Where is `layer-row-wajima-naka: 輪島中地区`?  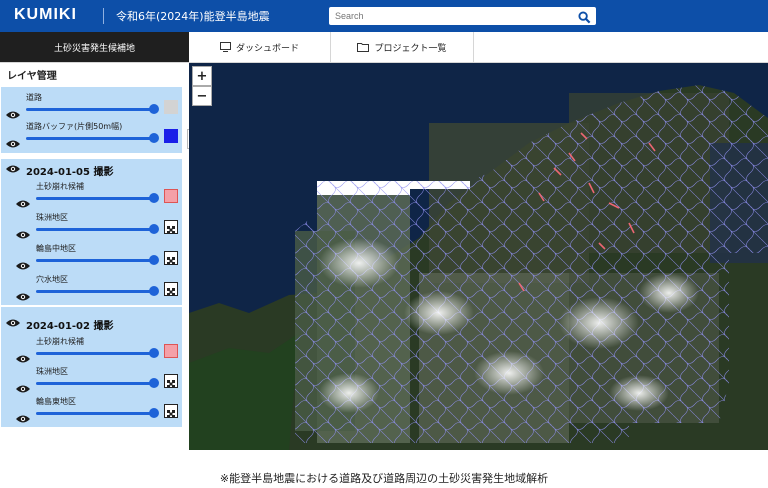 layer-row-wajima-naka: 輪島中地区 is located at coordinates (91, 257).